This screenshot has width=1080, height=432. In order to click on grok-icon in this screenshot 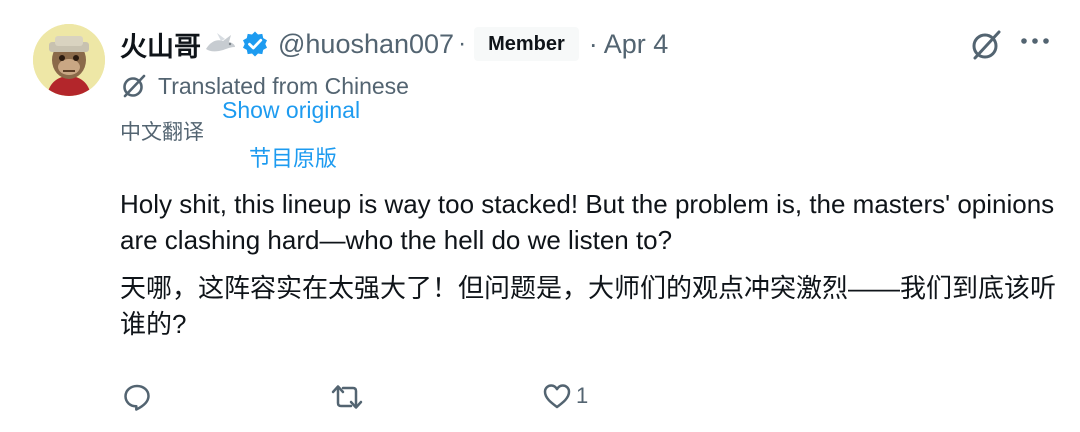, I will do `click(986, 45)`.